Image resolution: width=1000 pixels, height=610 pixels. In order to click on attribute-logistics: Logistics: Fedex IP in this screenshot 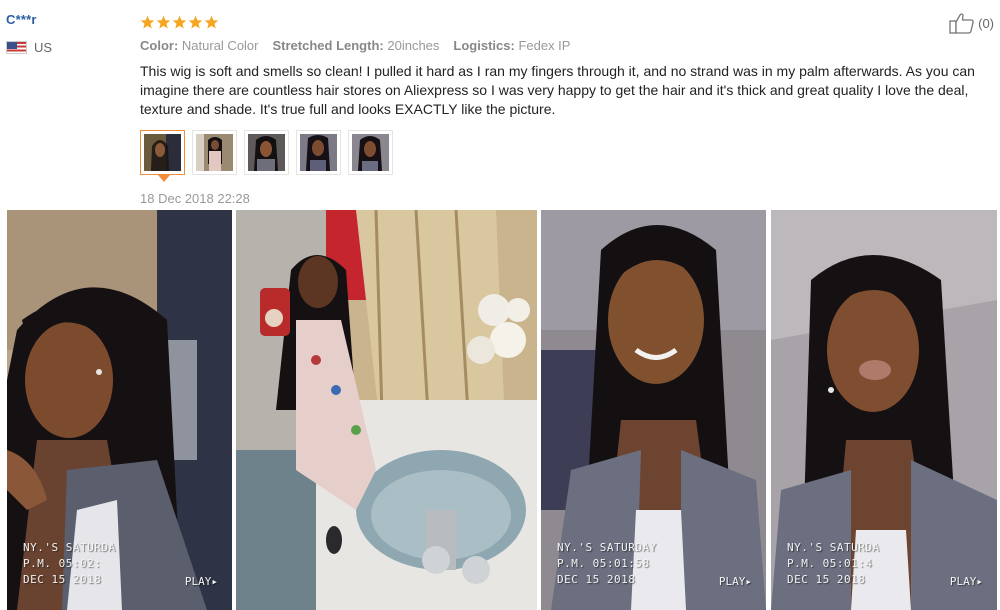, I will do `click(511, 45)`.